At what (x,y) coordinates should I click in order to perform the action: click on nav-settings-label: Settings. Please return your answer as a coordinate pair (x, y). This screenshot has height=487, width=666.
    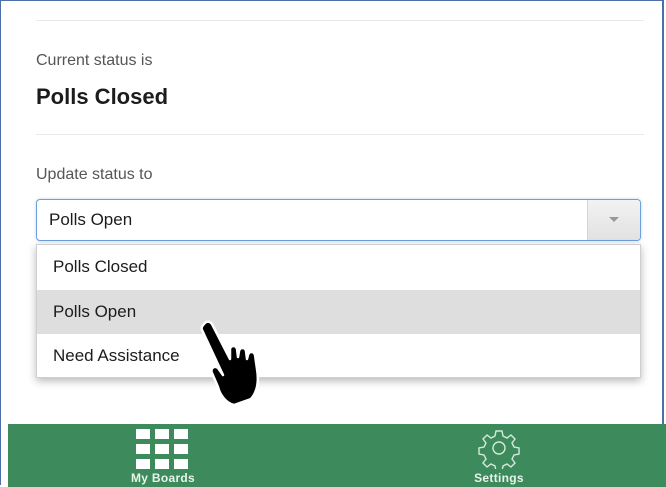
    Looking at the image, I should click on (499, 478).